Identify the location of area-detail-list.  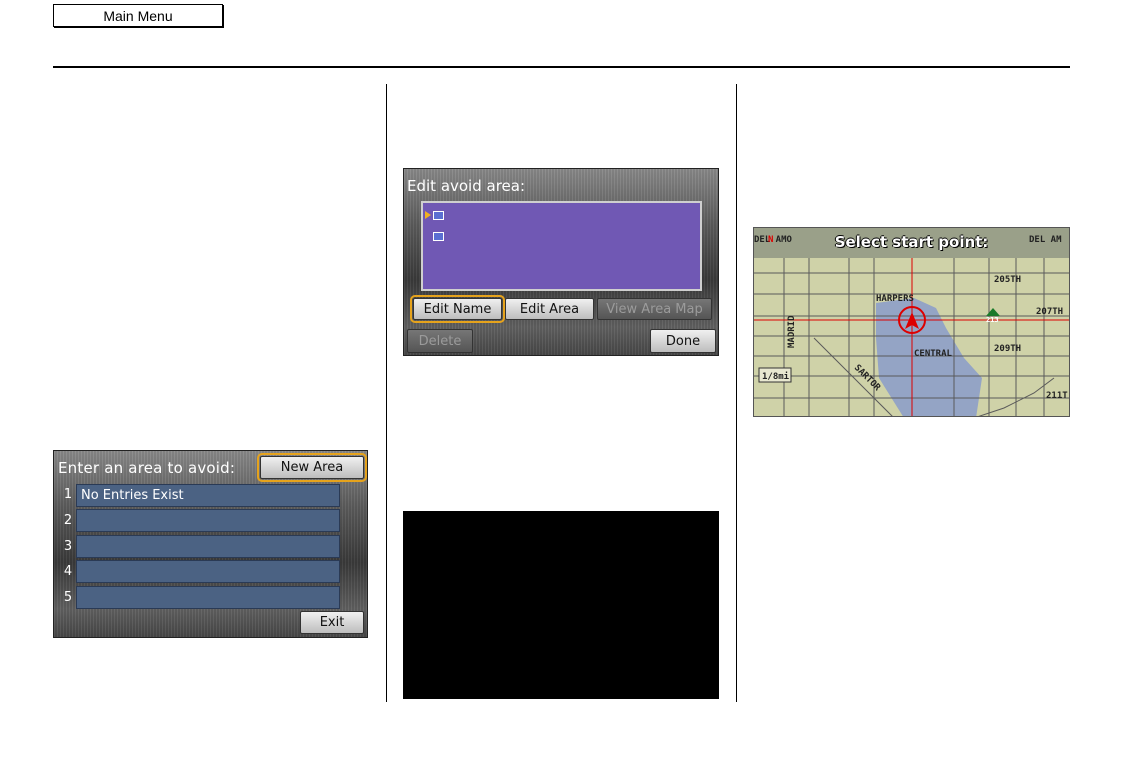
(561, 246).